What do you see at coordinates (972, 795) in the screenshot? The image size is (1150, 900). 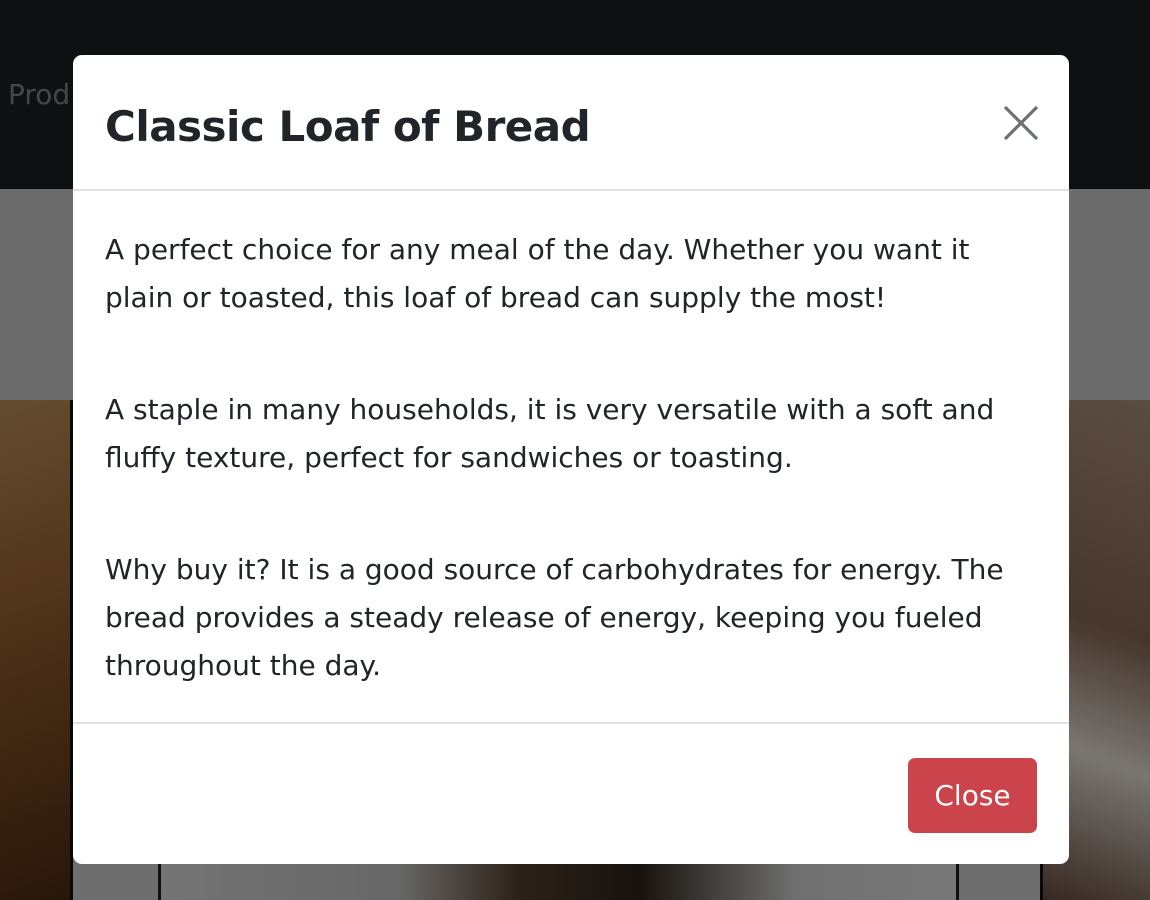 I see `close-button: Close` at bounding box center [972, 795].